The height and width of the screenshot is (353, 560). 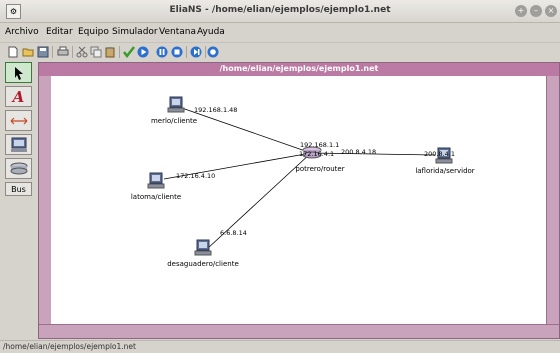 What do you see at coordinates (135, 32) in the screenshot?
I see `menu-simulador: Simulador` at bounding box center [135, 32].